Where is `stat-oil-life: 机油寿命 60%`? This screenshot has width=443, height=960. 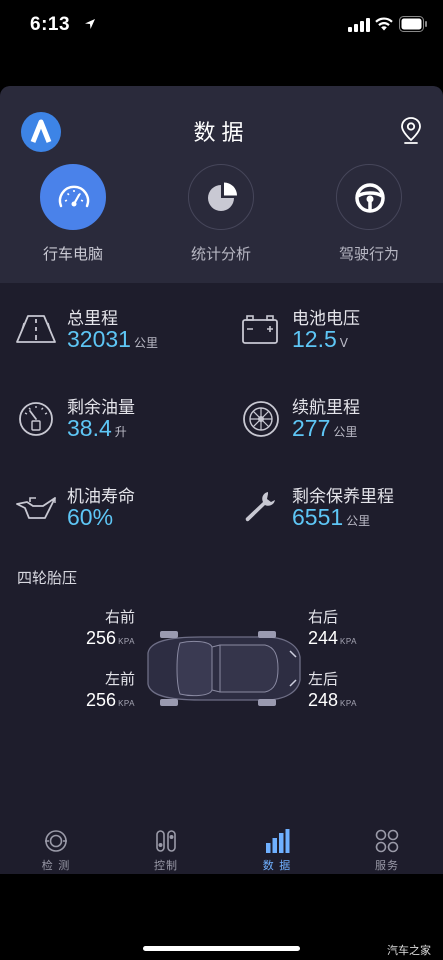
stat-oil-life: 机油寿命 60% is located at coordinates (115, 512).